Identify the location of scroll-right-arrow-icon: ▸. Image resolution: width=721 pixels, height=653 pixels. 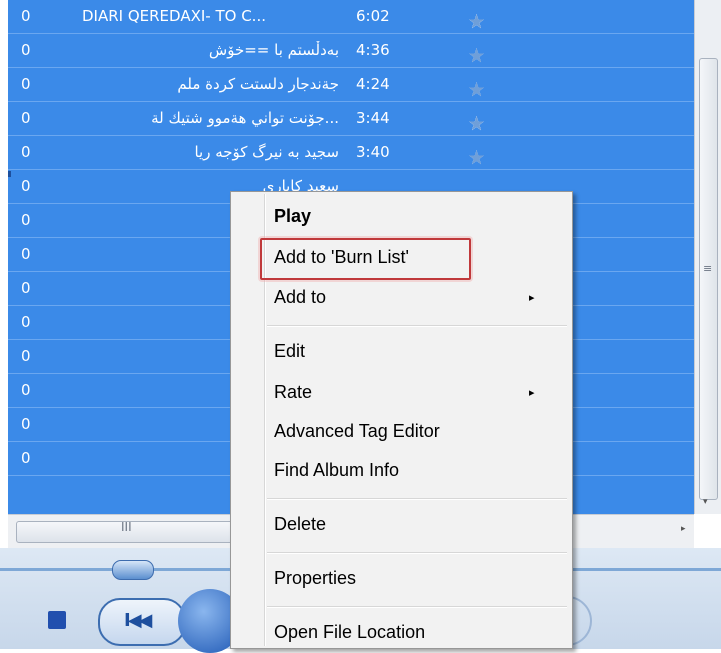
(683, 529).